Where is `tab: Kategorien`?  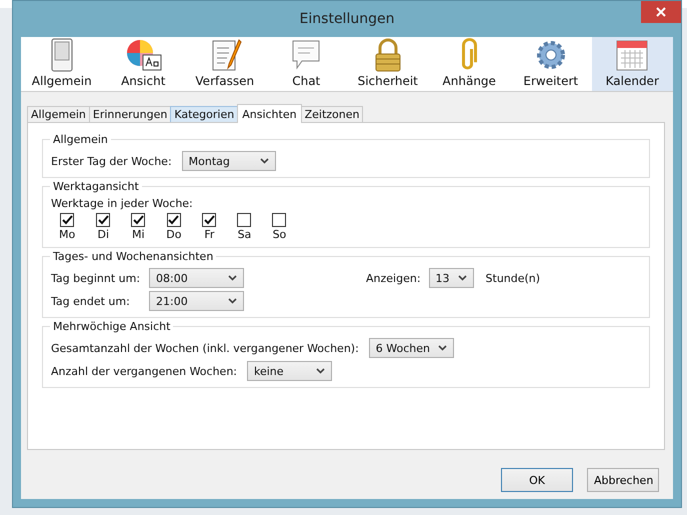 tab: Kategorien is located at coordinates (204, 114).